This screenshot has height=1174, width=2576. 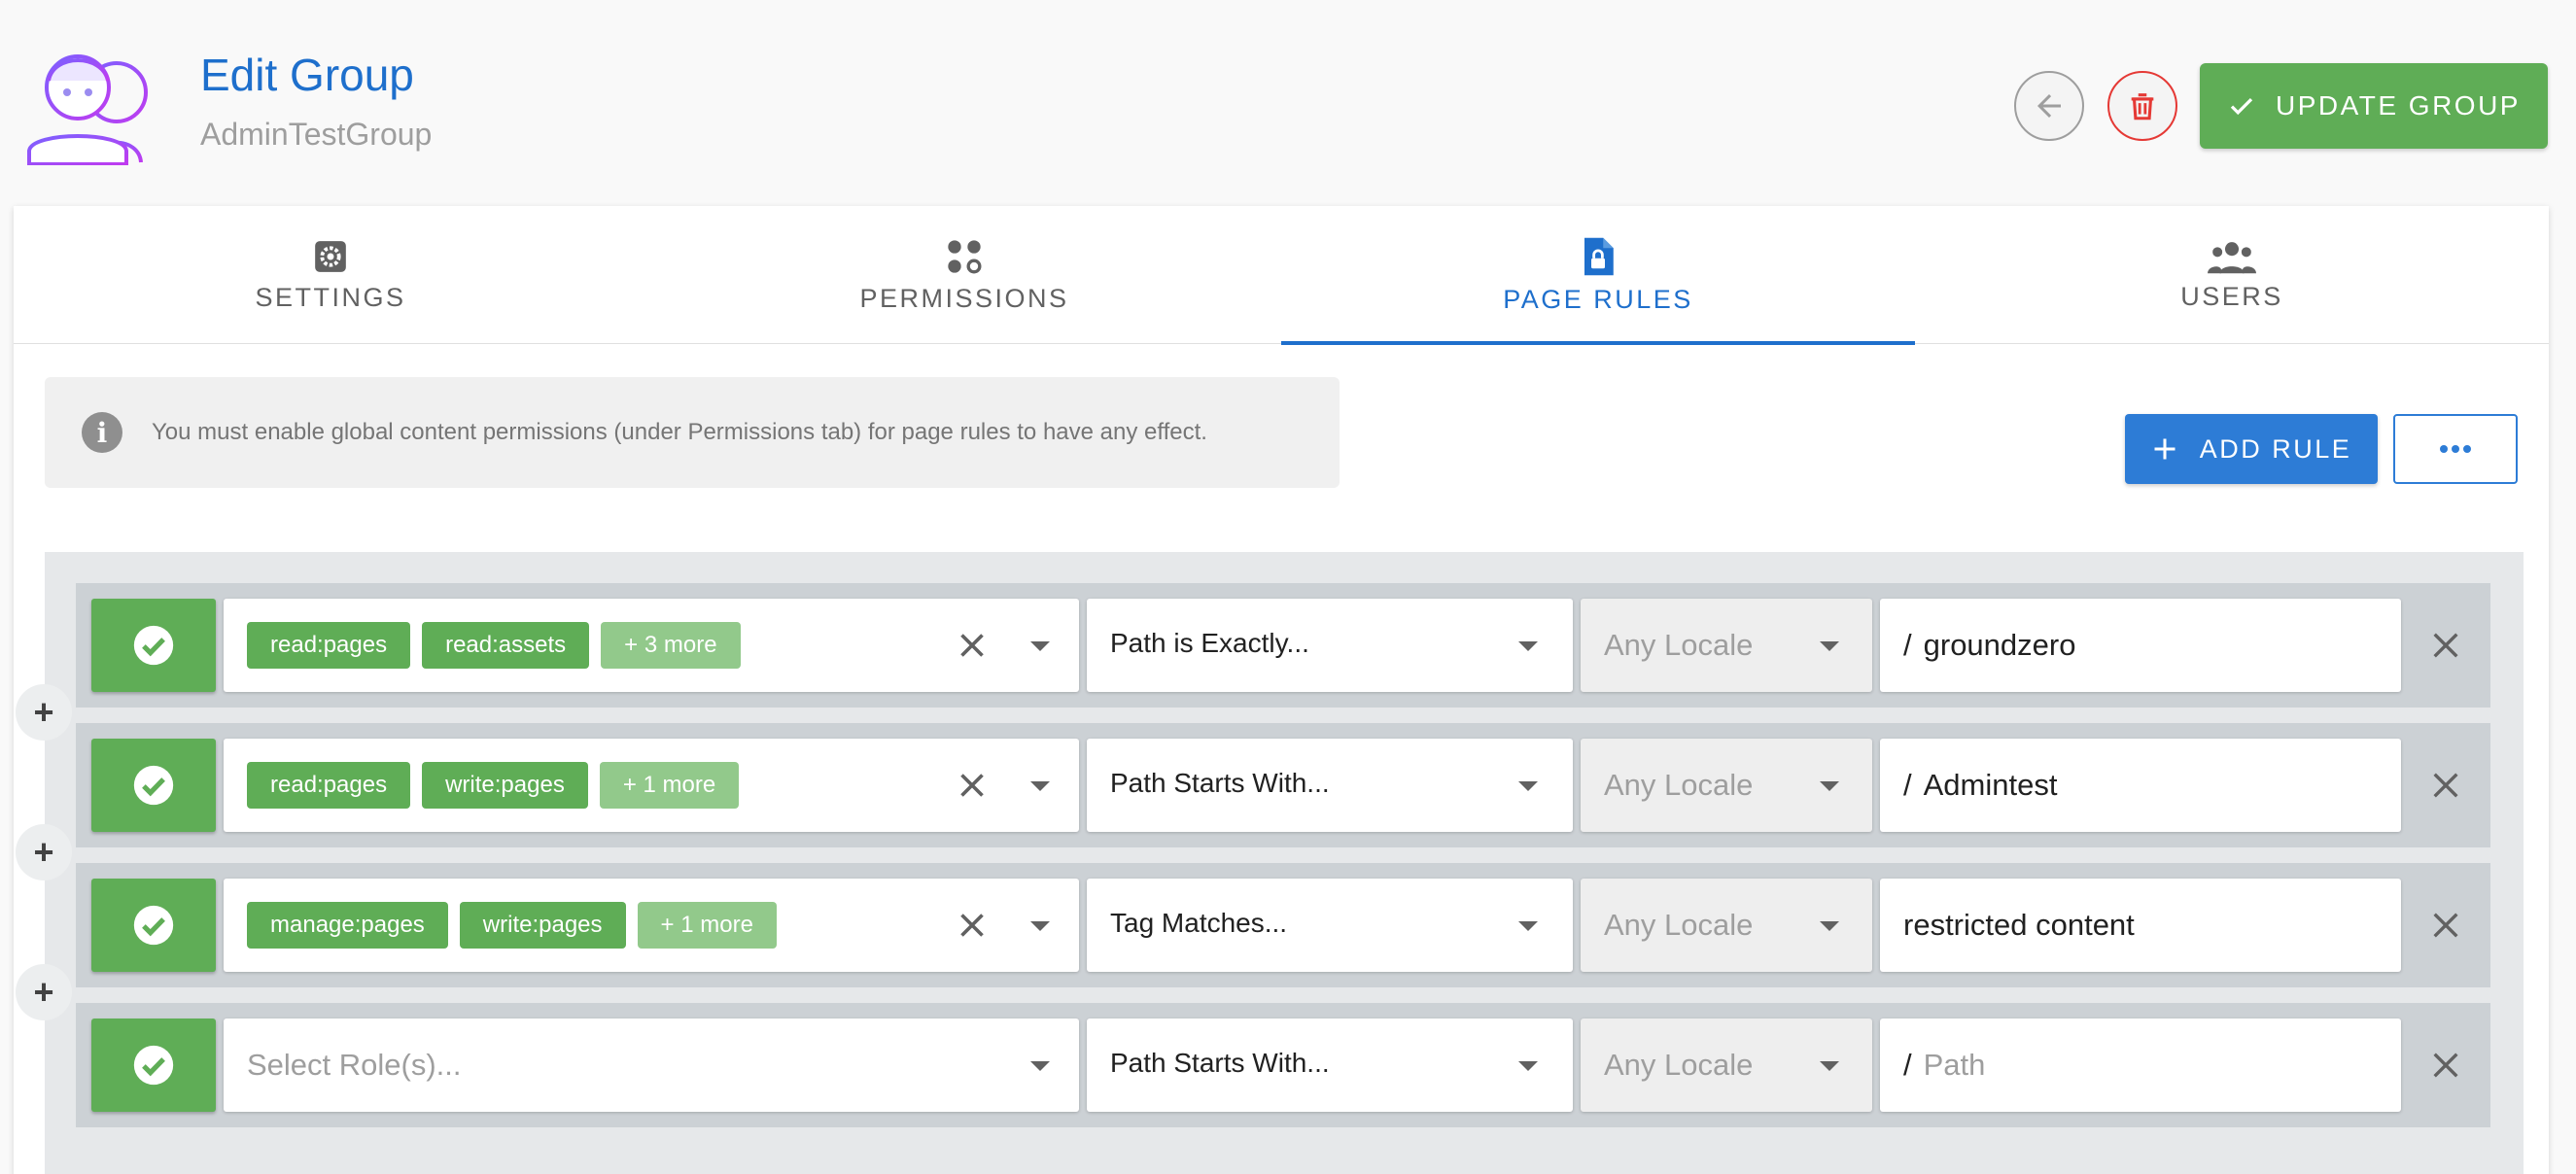 What do you see at coordinates (1955, 1065) in the screenshot?
I see `path-placeholder: Path` at bounding box center [1955, 1065].